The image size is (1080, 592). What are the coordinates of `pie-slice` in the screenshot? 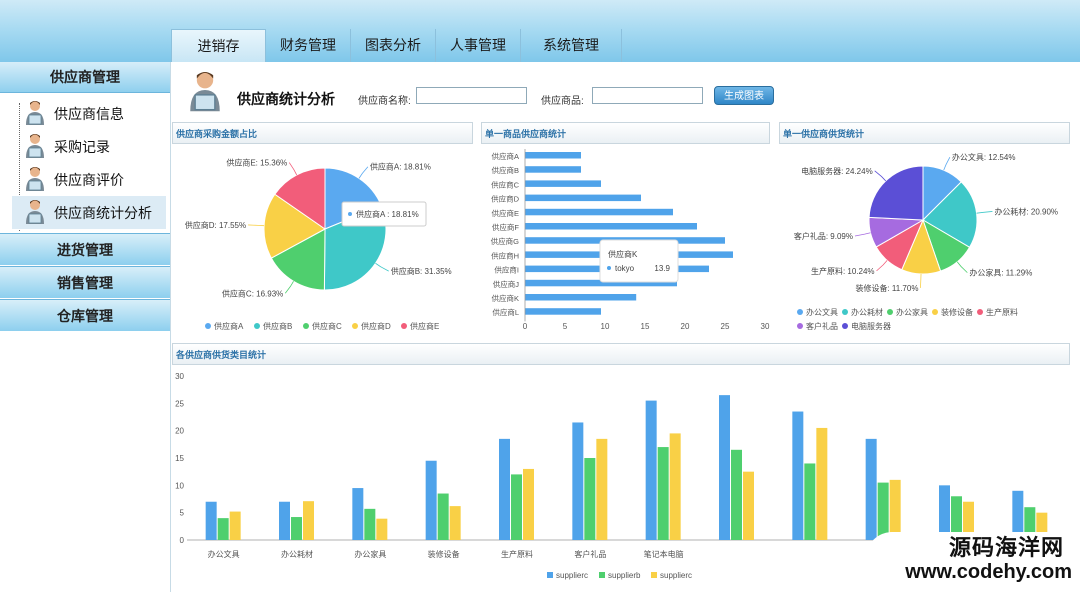 It's located at (896, 193).